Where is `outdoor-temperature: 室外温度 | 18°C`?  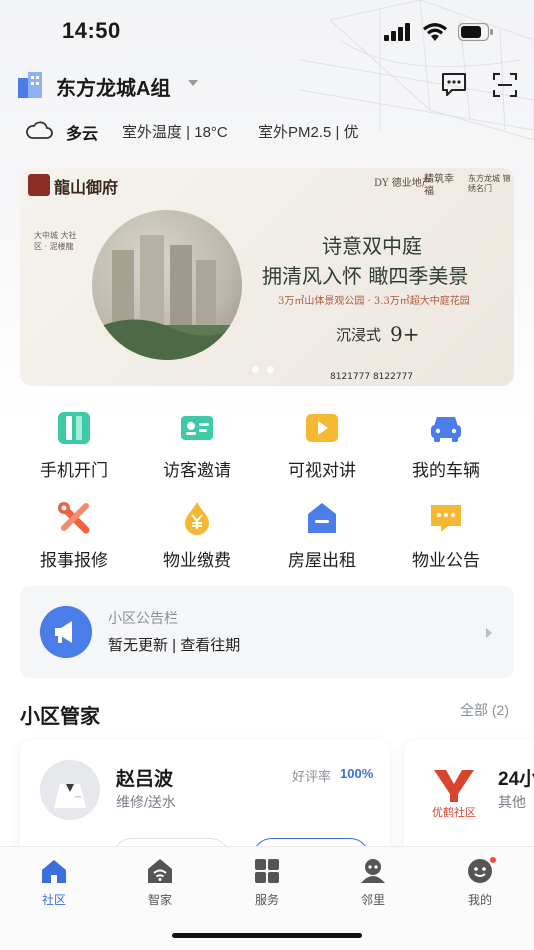
outdoor-temperature: 室外温度 | 18°C is located at coordinates (175, 132).